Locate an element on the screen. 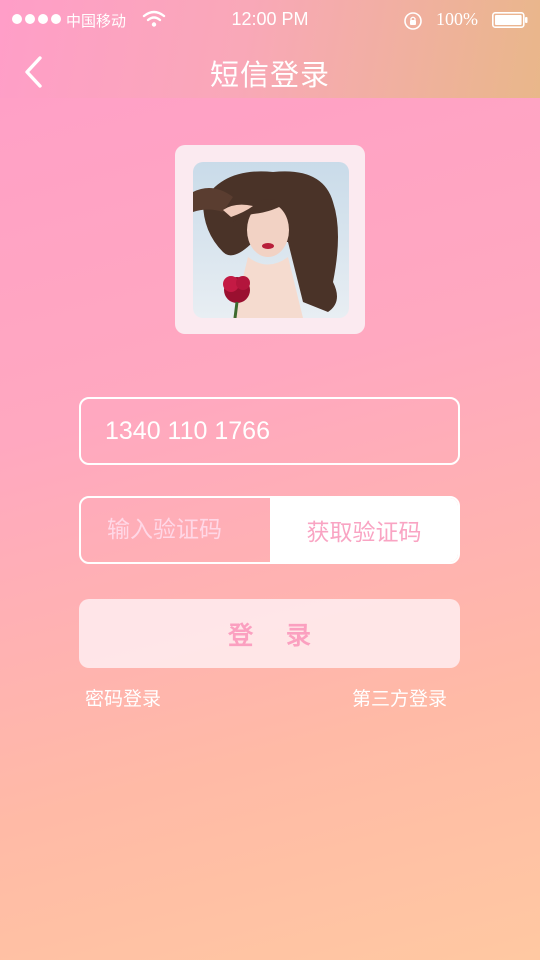  battery-icon is located at coordinates (510, 20).